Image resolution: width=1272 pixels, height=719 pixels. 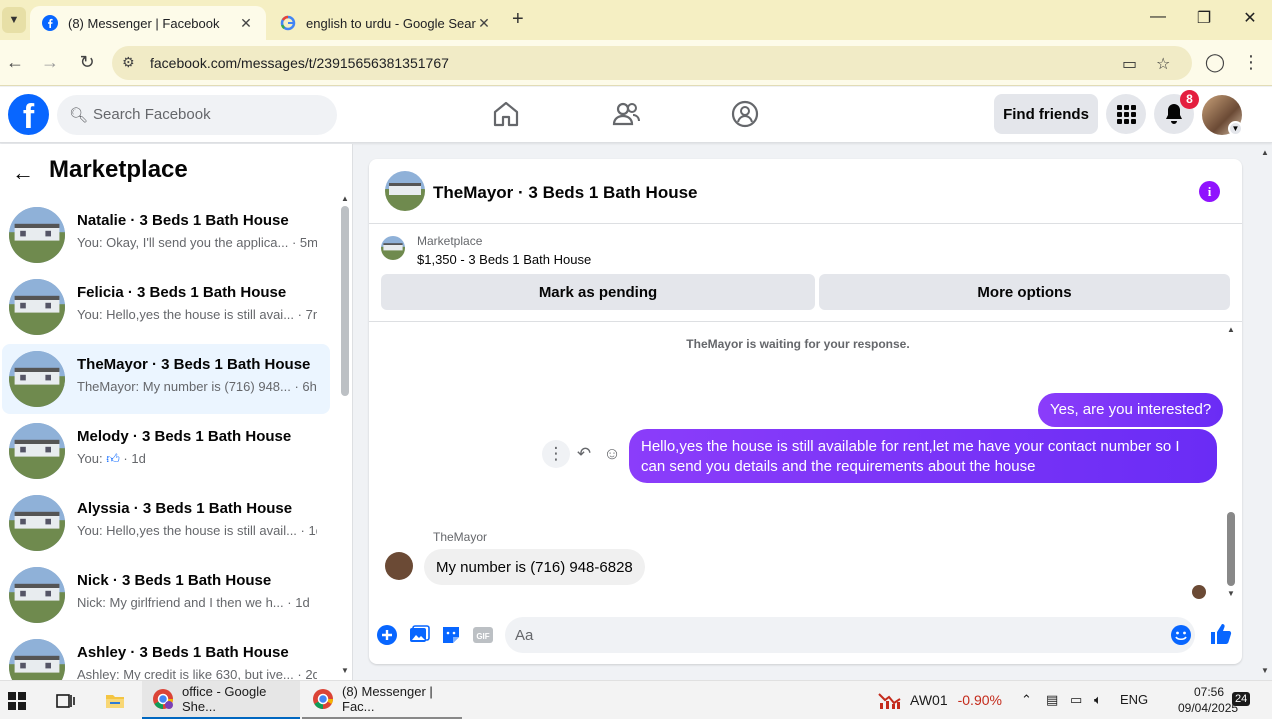 What do you see at coordinates (14, 20) in the screenshot?
I see `tab-search-dropdown-icon: ▼` at bounding box center [14, 20].